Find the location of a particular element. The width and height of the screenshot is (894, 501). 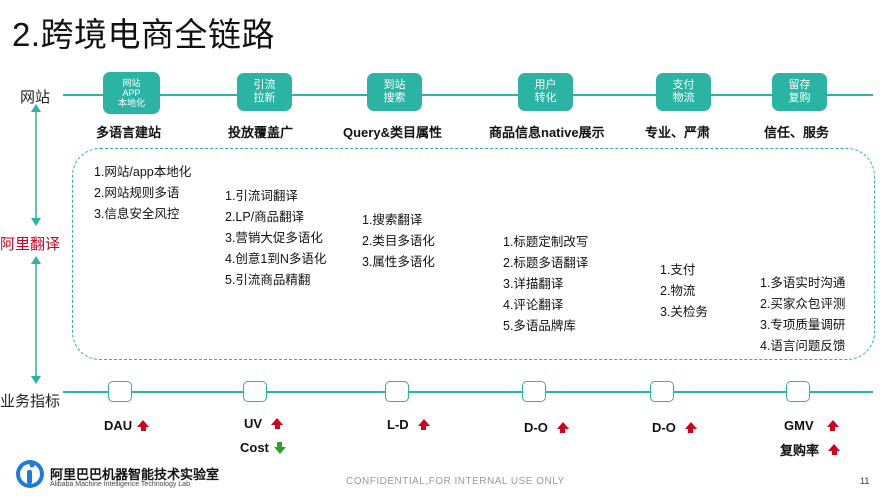

metric-uv: UV is located at coordinates (264, 423).